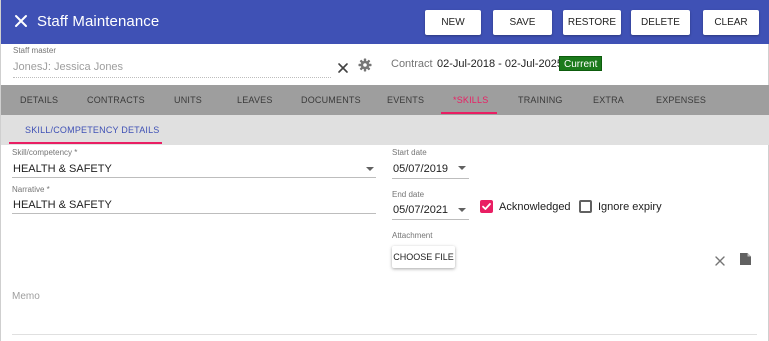  What do you see at coordinates (540, 100) in the screenshot?
I see `tab-training: TRAINING` at bounding box center [540, 100].